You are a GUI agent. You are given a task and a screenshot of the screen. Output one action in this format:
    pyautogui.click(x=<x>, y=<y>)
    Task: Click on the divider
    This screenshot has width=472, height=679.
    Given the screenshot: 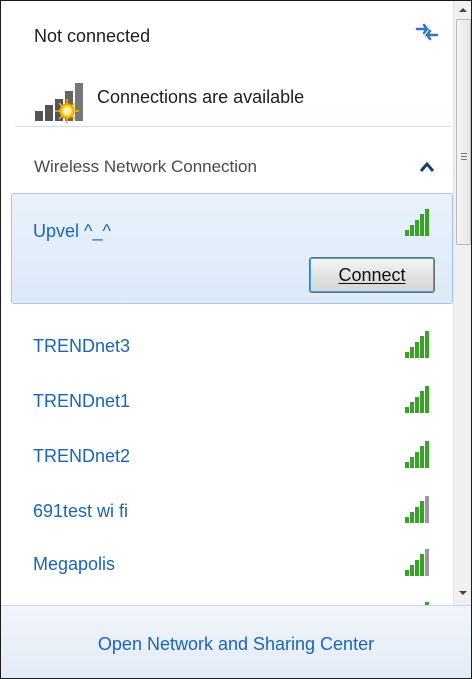 What is the action you would take?
    pyautogui.click(x=233, y=126)
    